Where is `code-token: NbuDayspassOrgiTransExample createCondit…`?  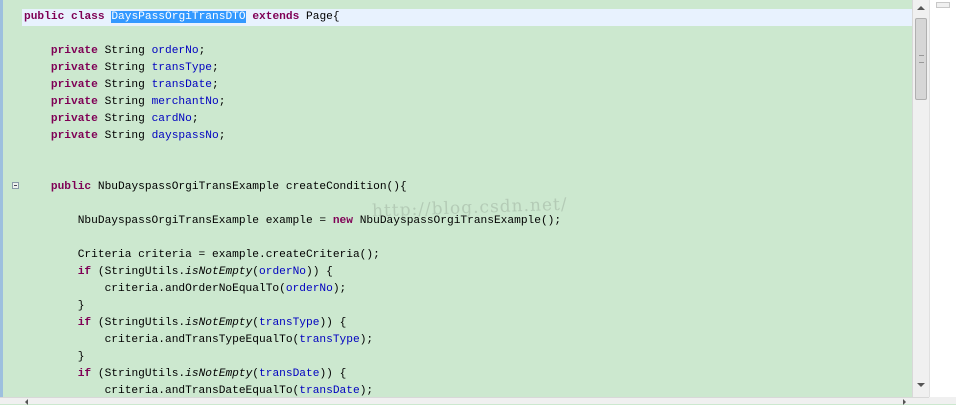
code-token: NbuDayspassOrgiTransExample createCondit… is located at coordinates (249, 187).